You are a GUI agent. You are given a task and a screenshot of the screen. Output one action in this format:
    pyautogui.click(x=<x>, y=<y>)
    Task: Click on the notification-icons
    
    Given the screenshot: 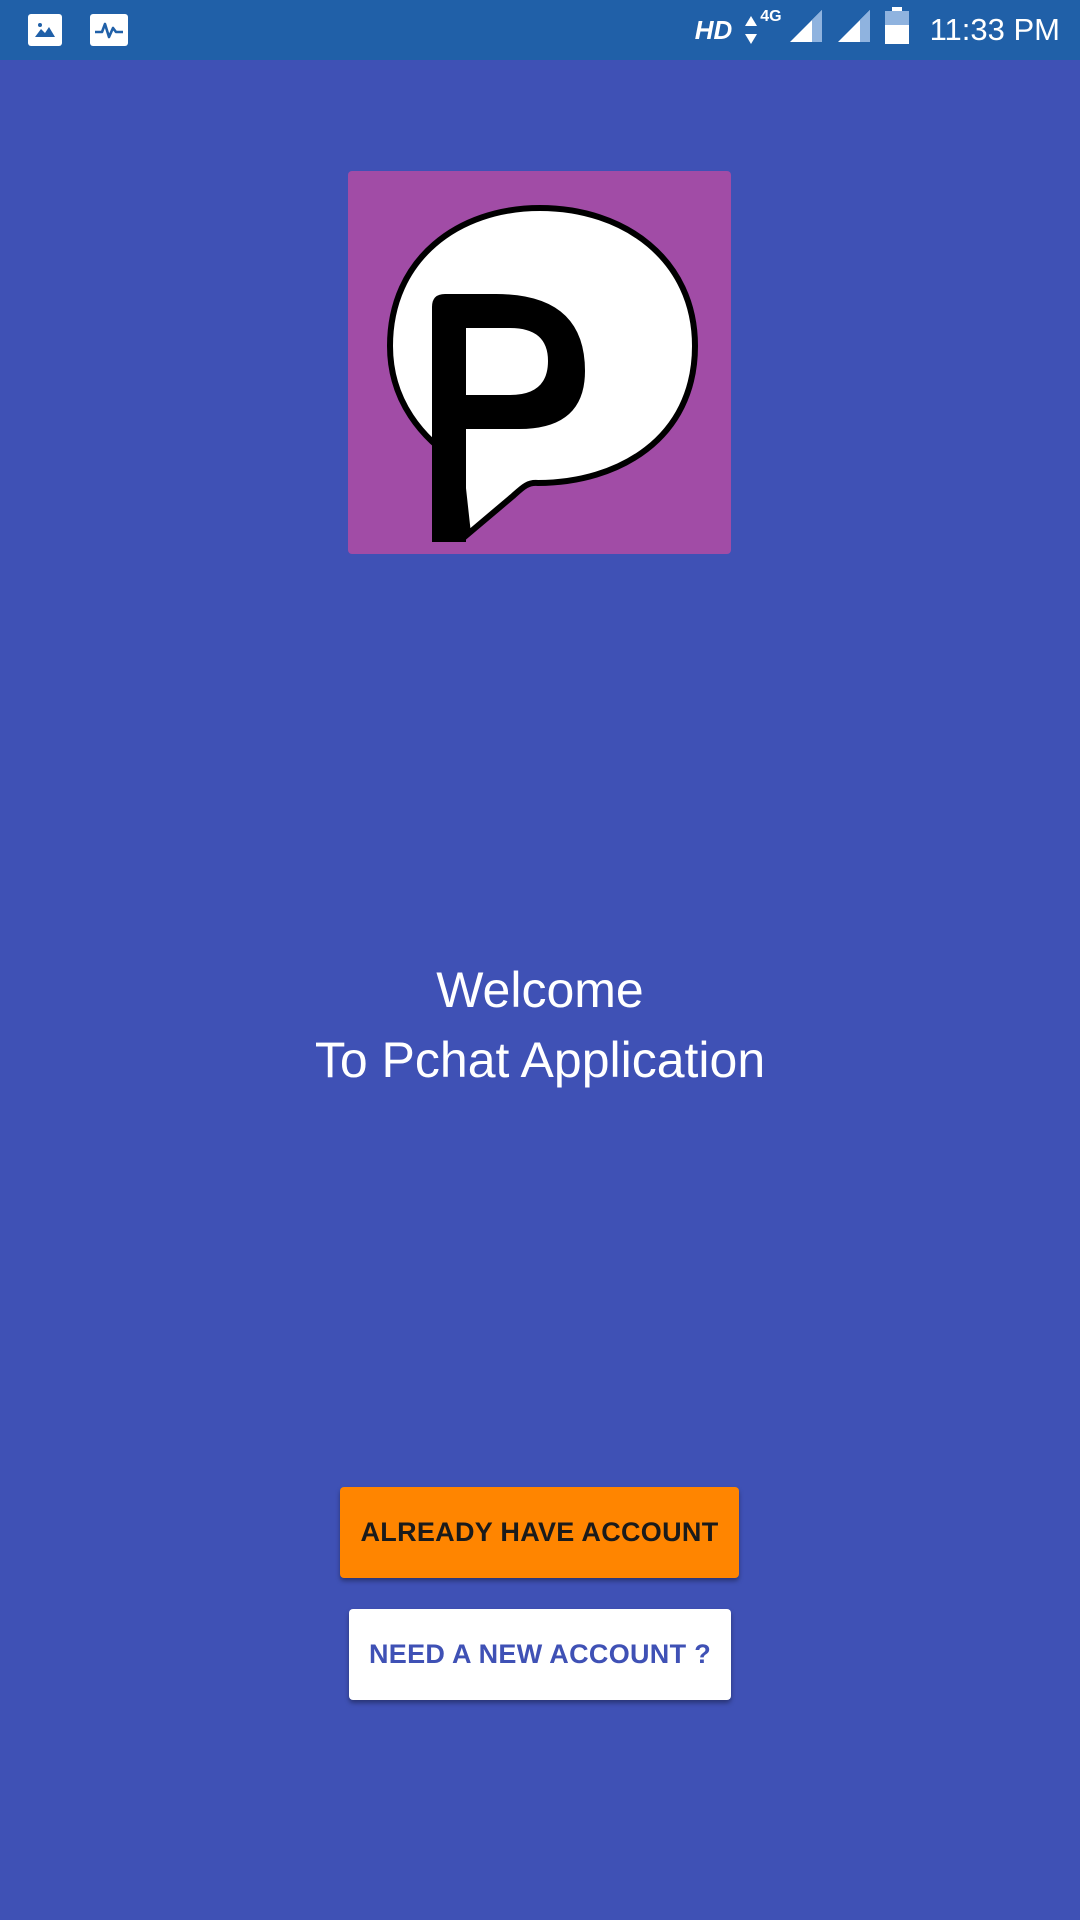 What is the action you would take?
    pyautogui.click(x=78, y=30)
    